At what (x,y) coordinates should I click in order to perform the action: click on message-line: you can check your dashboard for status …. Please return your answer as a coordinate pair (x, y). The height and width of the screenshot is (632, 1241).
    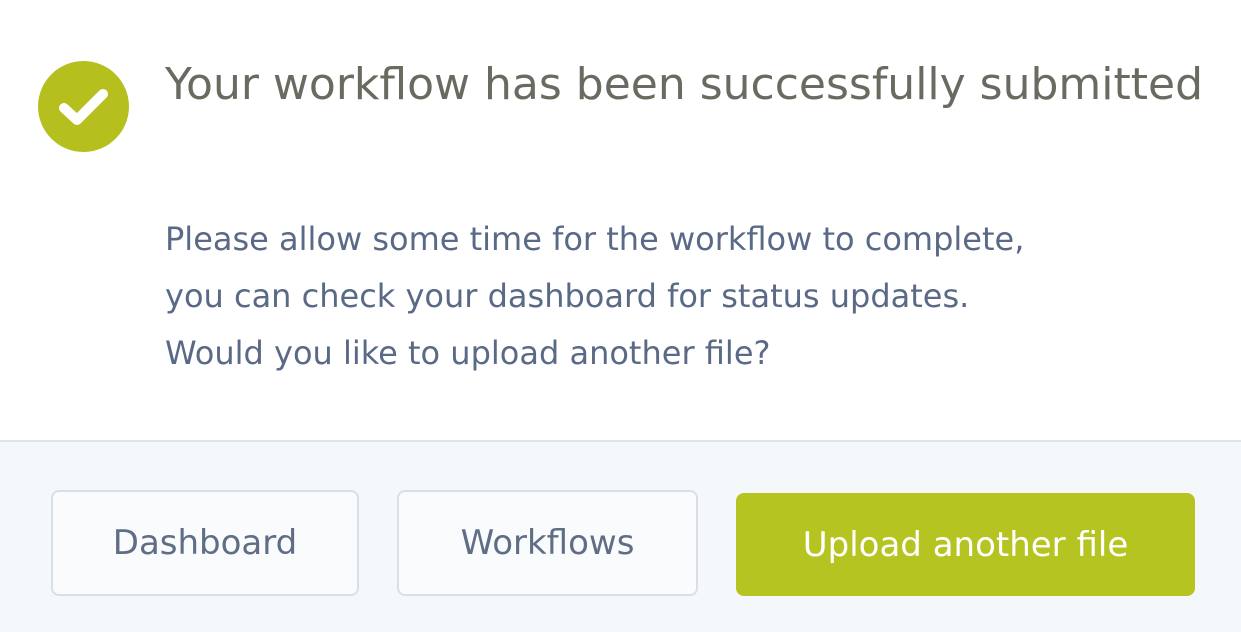
    Looking at the image, I should click on (567, 296).